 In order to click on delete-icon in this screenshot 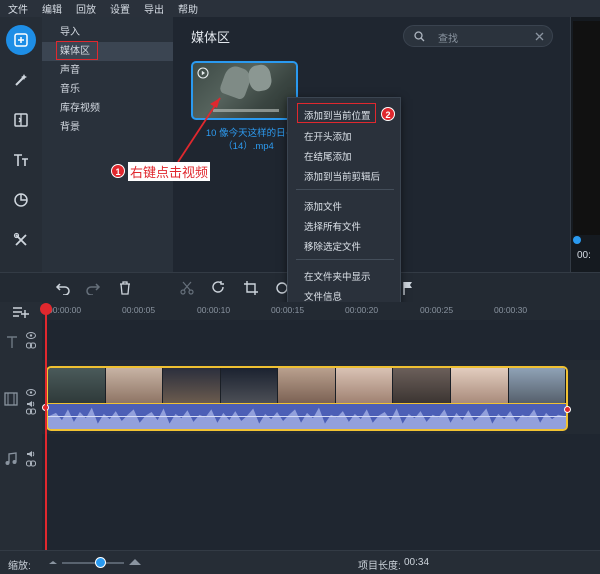, I will do `click(125, 288)`.